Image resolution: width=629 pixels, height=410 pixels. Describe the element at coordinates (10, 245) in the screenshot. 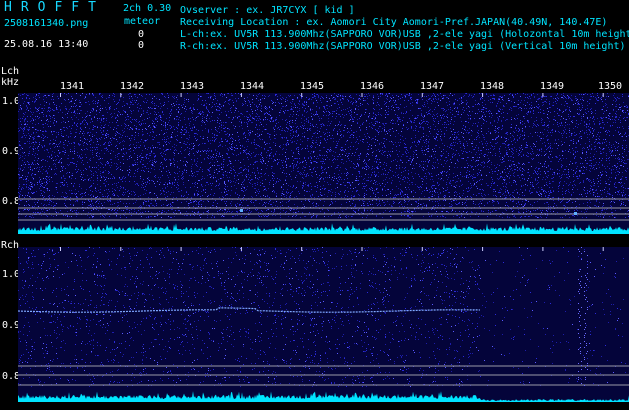

I see `rch-label: Rch` at that location.